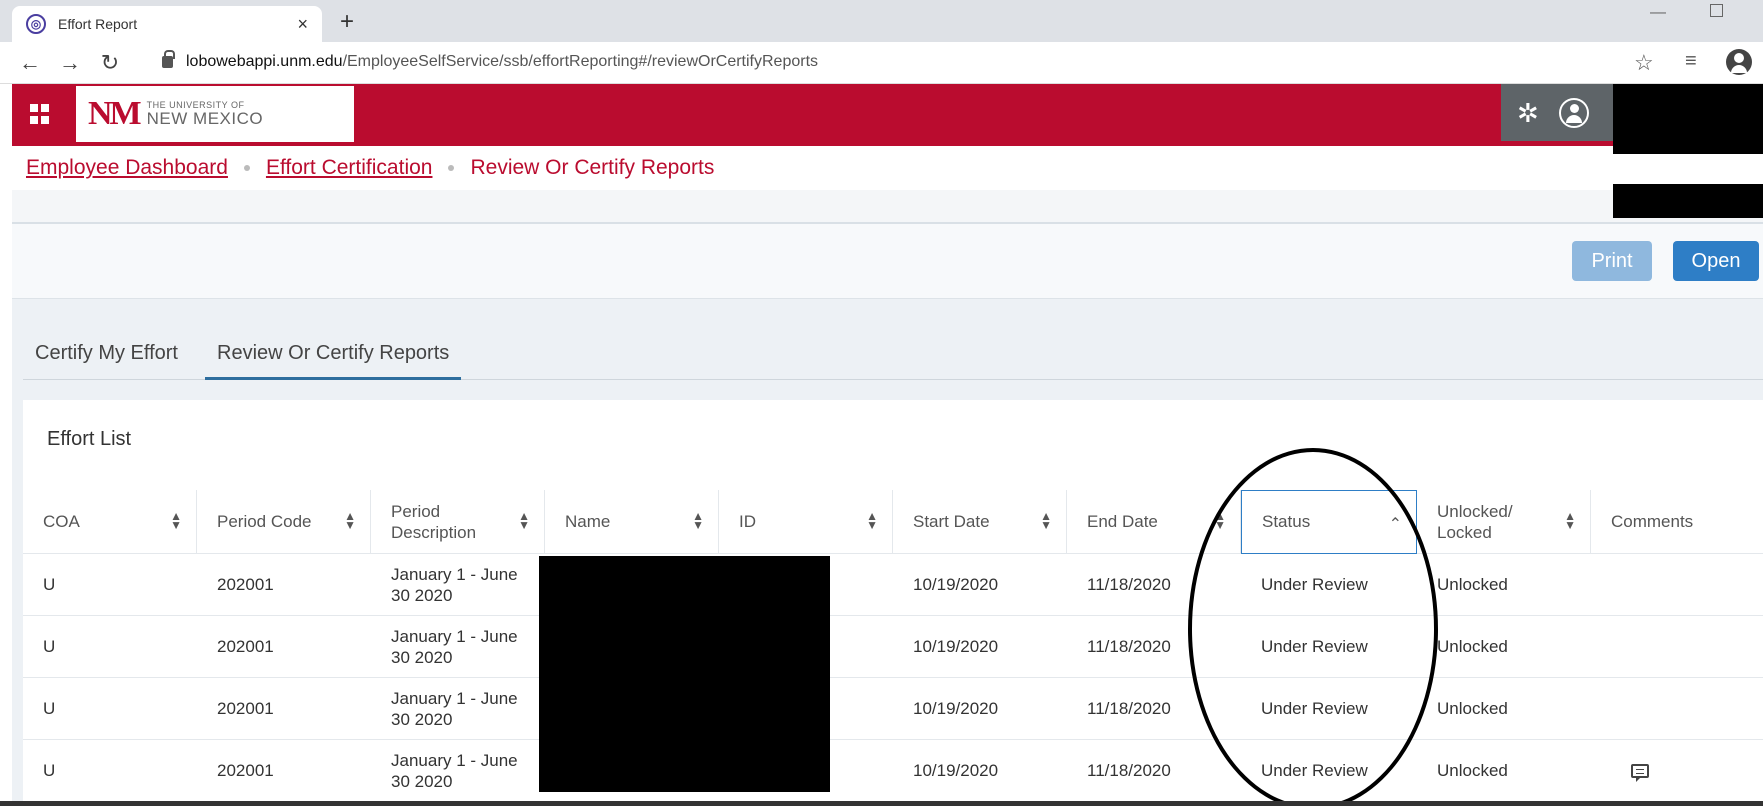  What do you see at coordinates (115, 113) in the screenshot?
I see `logo-mark: NM` at bounding box center [115, 113].